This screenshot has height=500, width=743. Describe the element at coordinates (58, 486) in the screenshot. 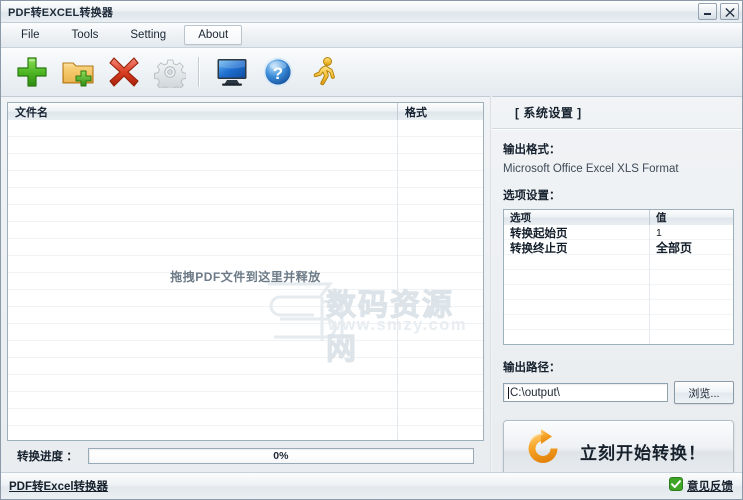

I see `product-link: PDF转Excel转换器` at that location.